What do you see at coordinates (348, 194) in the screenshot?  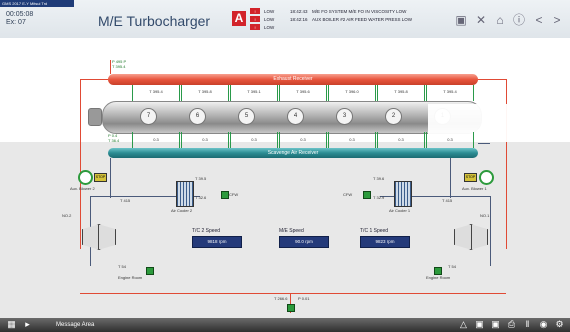 I see `cooler-1-cw: CFW` at bounding box center [348, 194].